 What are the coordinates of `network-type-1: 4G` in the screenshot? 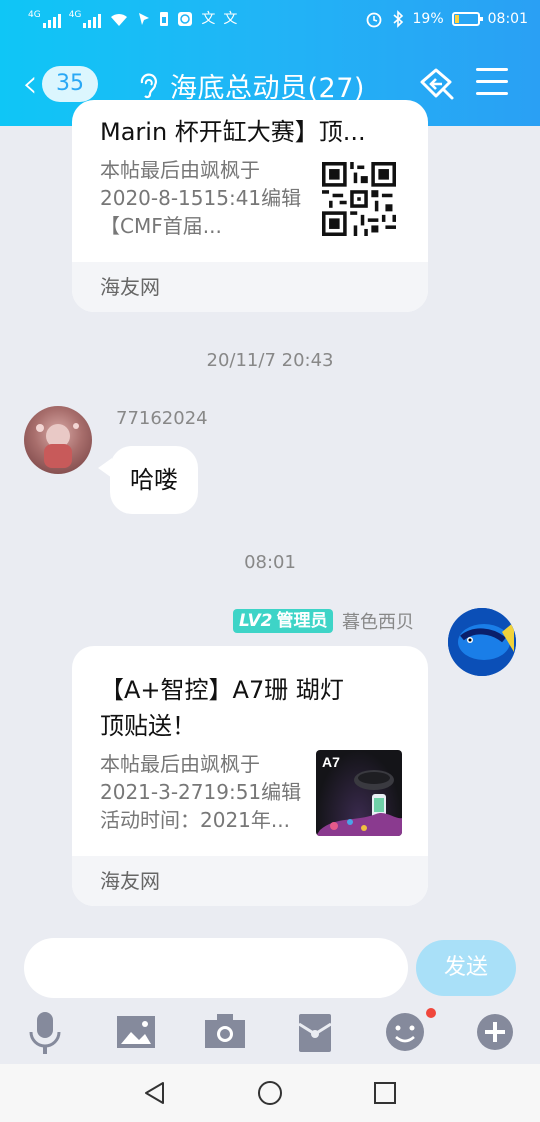 It's located at (34, 15).